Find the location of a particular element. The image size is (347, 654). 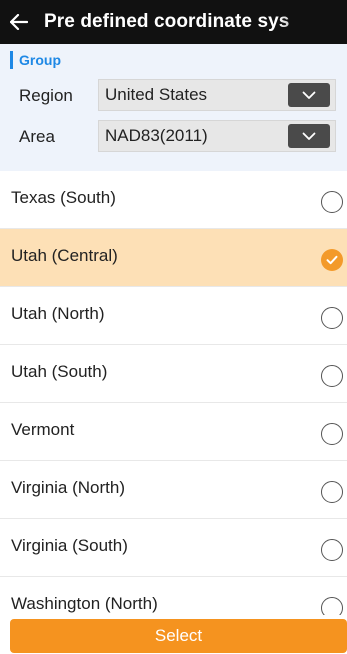

list-item-label: Virginia (South) is located at coordinates (69, 545).